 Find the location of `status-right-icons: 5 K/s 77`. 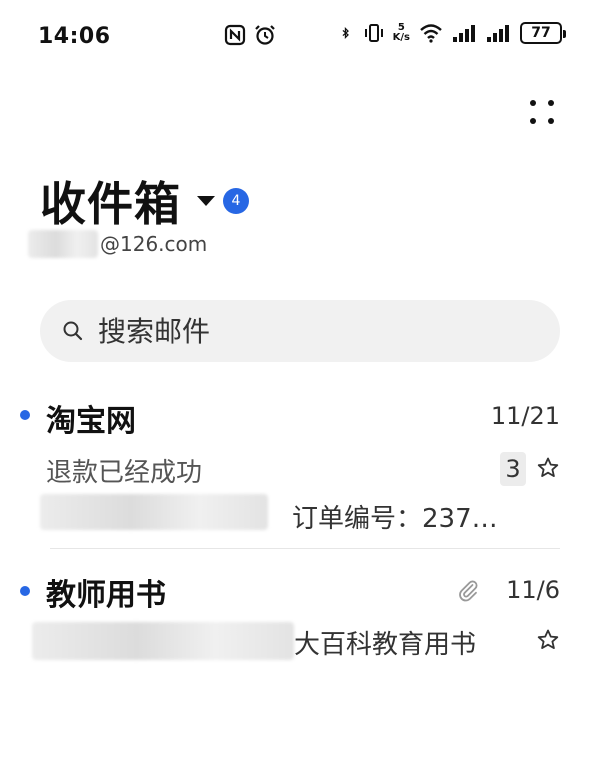

status-right-icons: 5 K/s 77 is located at coordinates (453, 33).